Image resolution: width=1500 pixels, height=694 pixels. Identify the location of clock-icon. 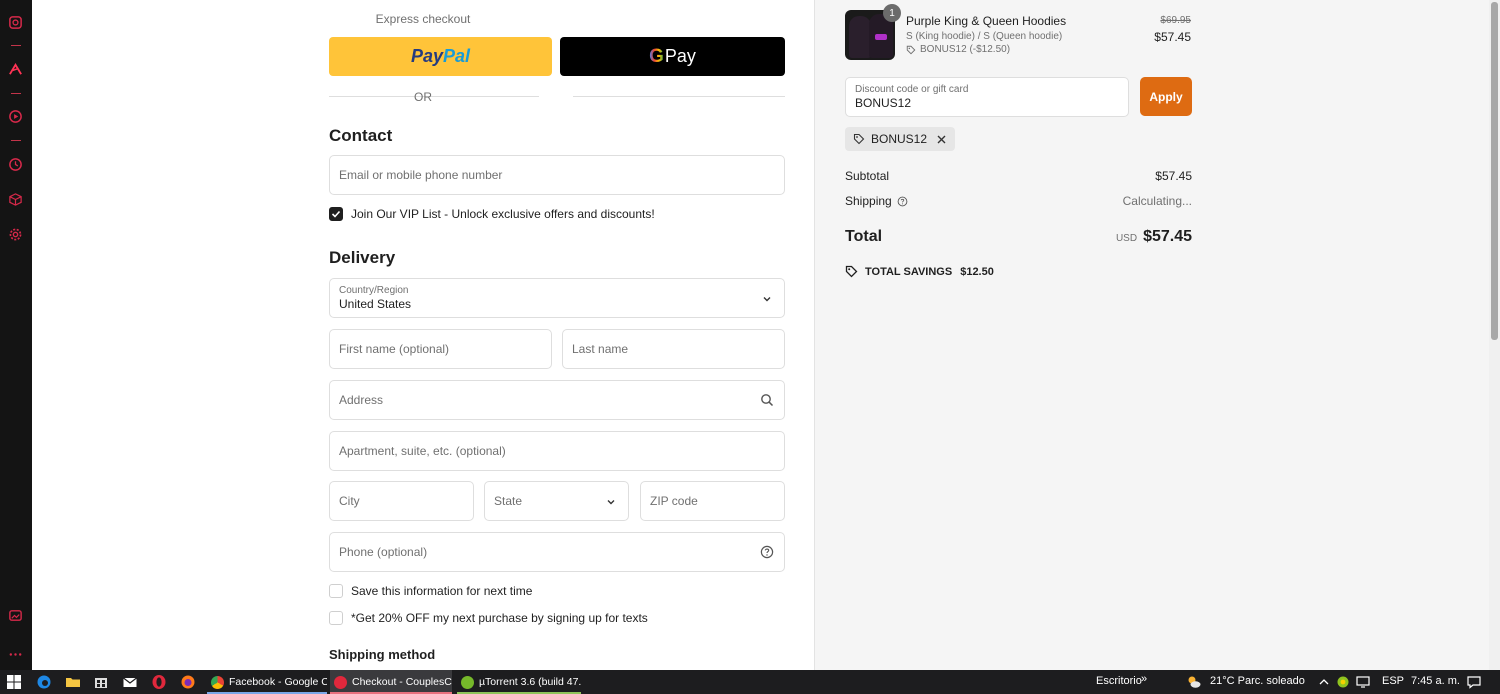
(15, 164).